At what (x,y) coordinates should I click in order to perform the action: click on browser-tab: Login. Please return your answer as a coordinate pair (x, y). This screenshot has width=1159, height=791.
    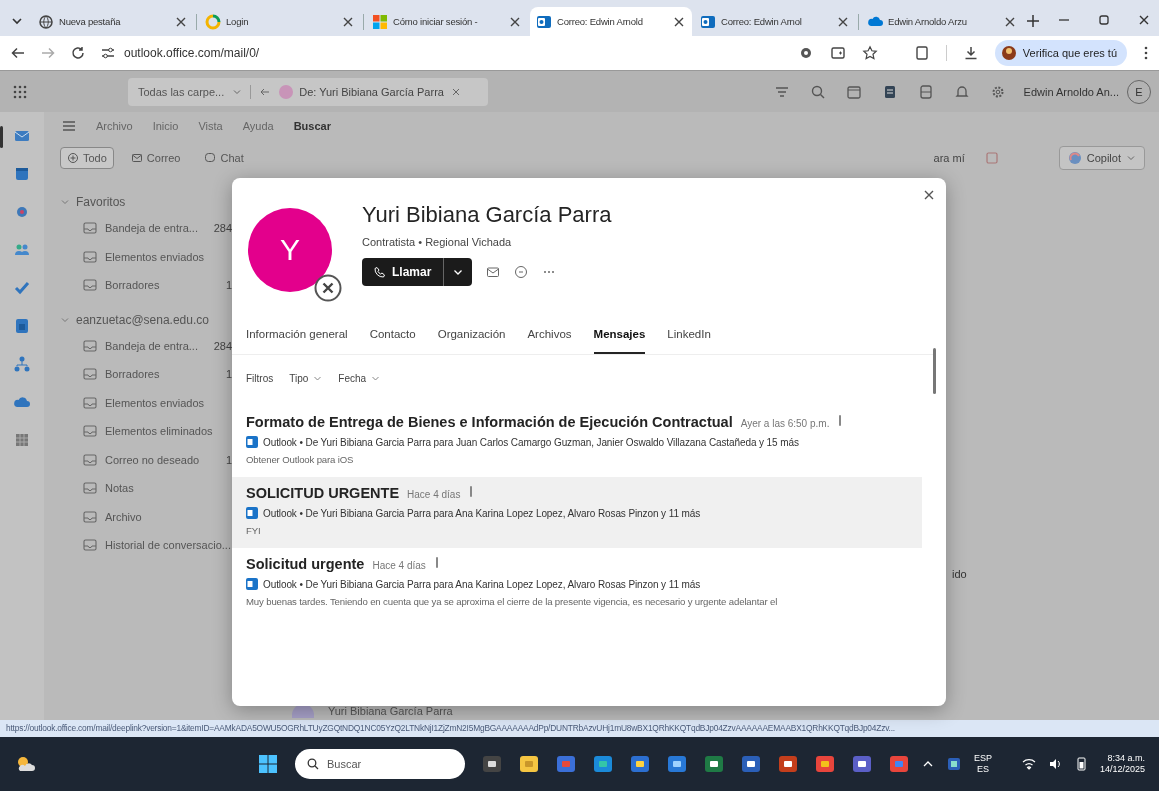
    Looking at the image, I should click on (280, 21).